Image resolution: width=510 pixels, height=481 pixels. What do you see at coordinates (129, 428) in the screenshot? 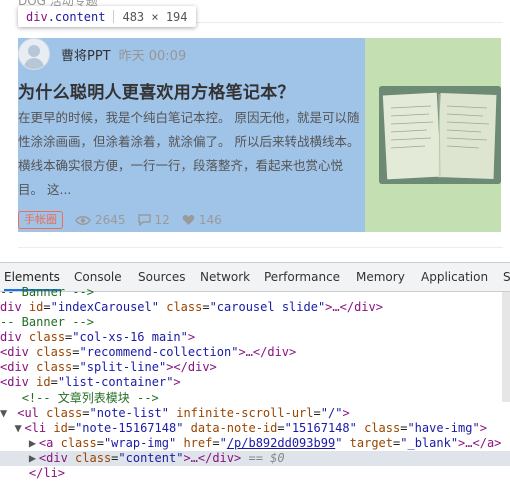
I see `dom-attr-value: "note-15167148"` at bounding box center [129, 428].